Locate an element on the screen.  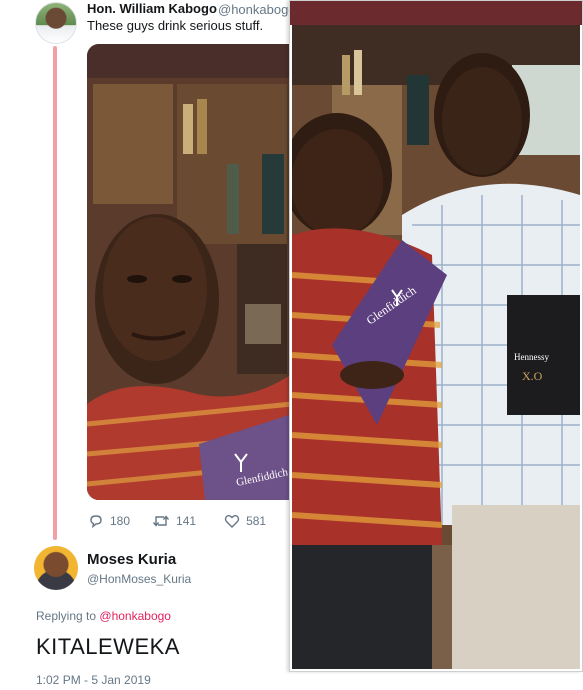
replying-to-line: Replying to @honkabogo is located at coordinates (103, 616).